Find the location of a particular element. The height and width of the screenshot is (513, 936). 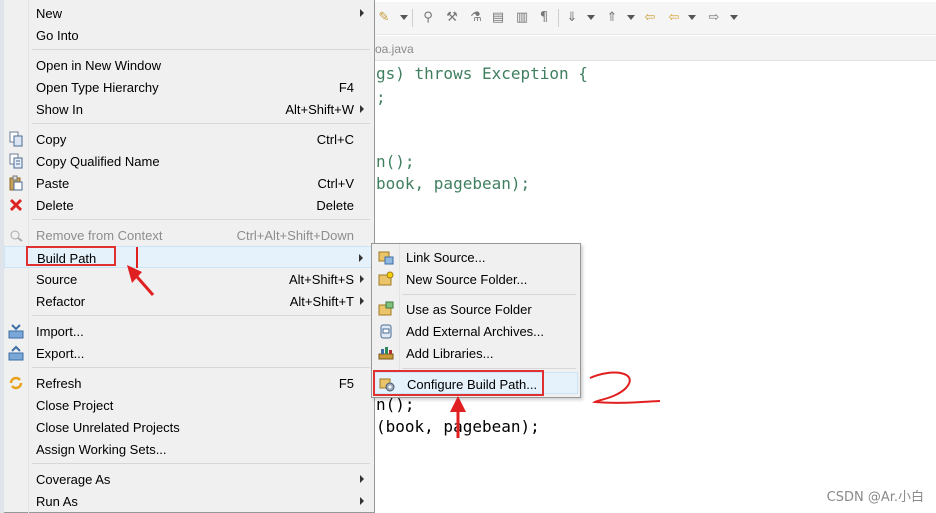

number-two-annotation is located at coordinates (625, 387).